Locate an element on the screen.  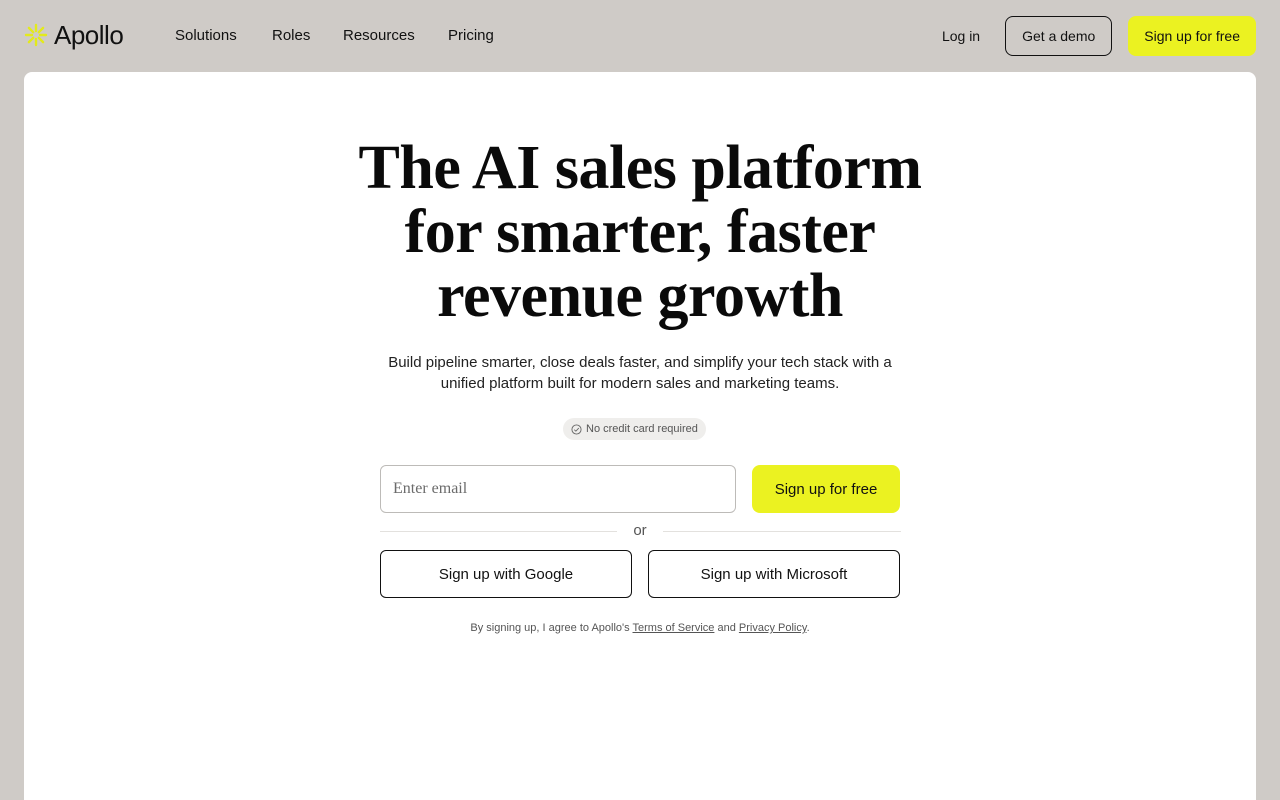
apollo-logo-icon is located at coordinates (36, 35).